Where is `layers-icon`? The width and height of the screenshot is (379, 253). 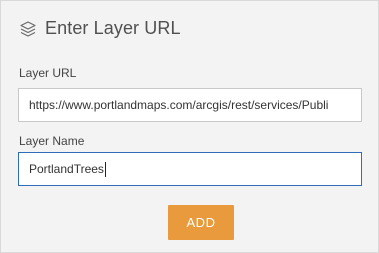
layers-icon is located at coordinates (28, 29).